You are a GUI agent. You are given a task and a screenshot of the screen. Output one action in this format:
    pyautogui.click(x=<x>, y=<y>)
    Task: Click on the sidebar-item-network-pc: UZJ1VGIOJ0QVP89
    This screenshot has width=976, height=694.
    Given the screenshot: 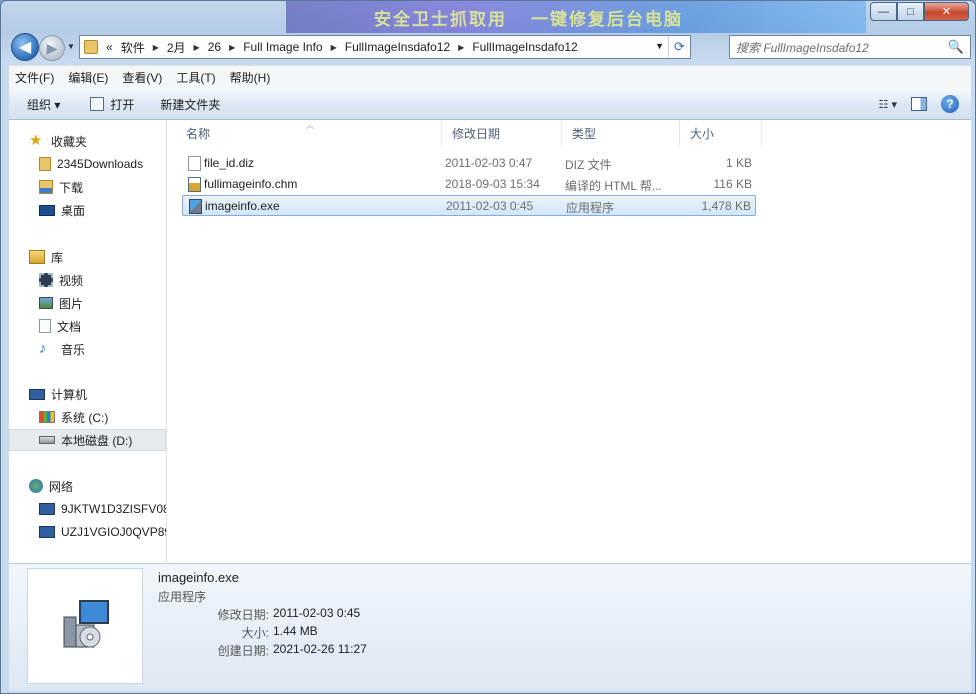 What is the action you would take?
    pyautogui.click(x=87, y=532)
    